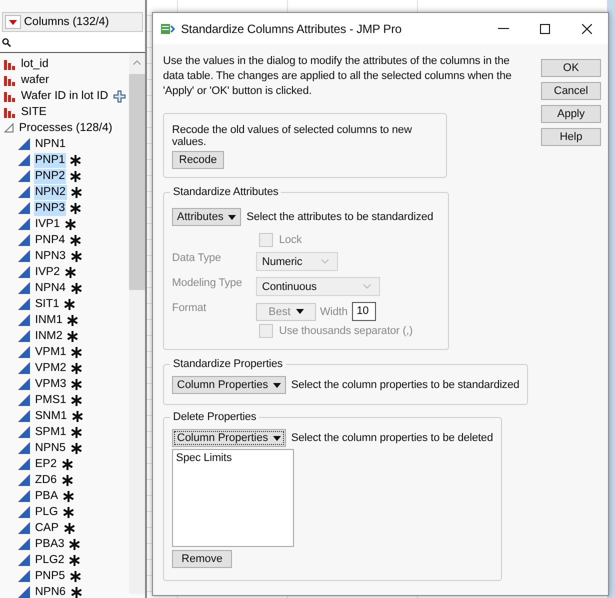  Describe the element at coordinates (66, 128) in the screenshot. I see `group-label: Processes (128/4)` at that location.